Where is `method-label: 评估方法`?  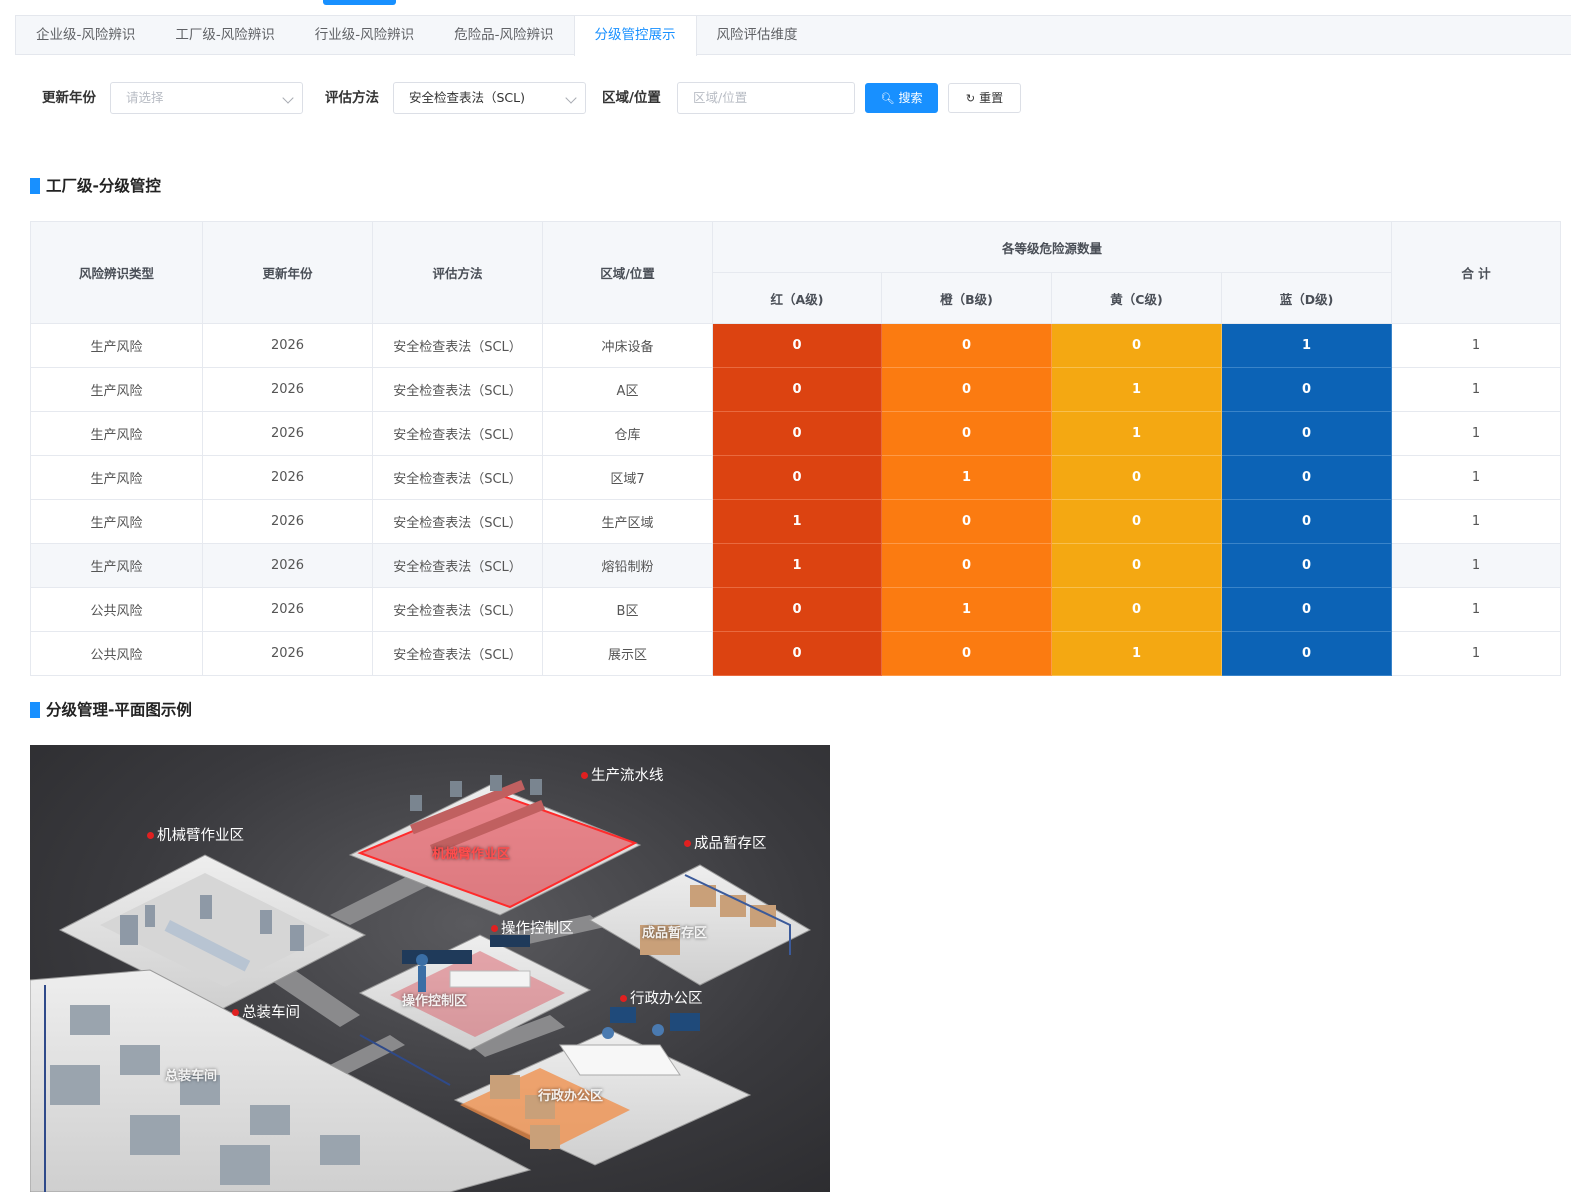
method-label: 评估方法 is located at coordinates (352, 98).